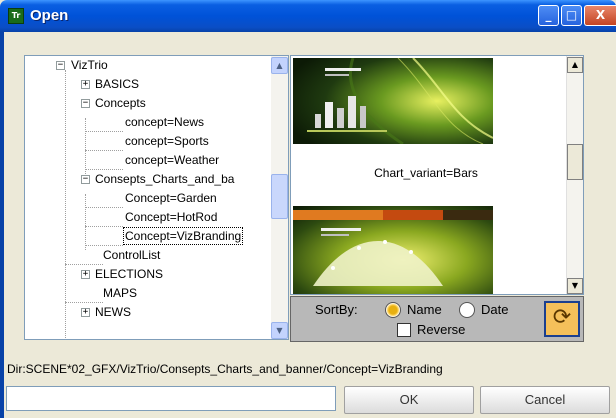 The image size is (616, 418). What do you see at coordinates (117, 84) in the screenshot?
I see `tree-item-basics: BASICS` at bounding box center [117, 84].